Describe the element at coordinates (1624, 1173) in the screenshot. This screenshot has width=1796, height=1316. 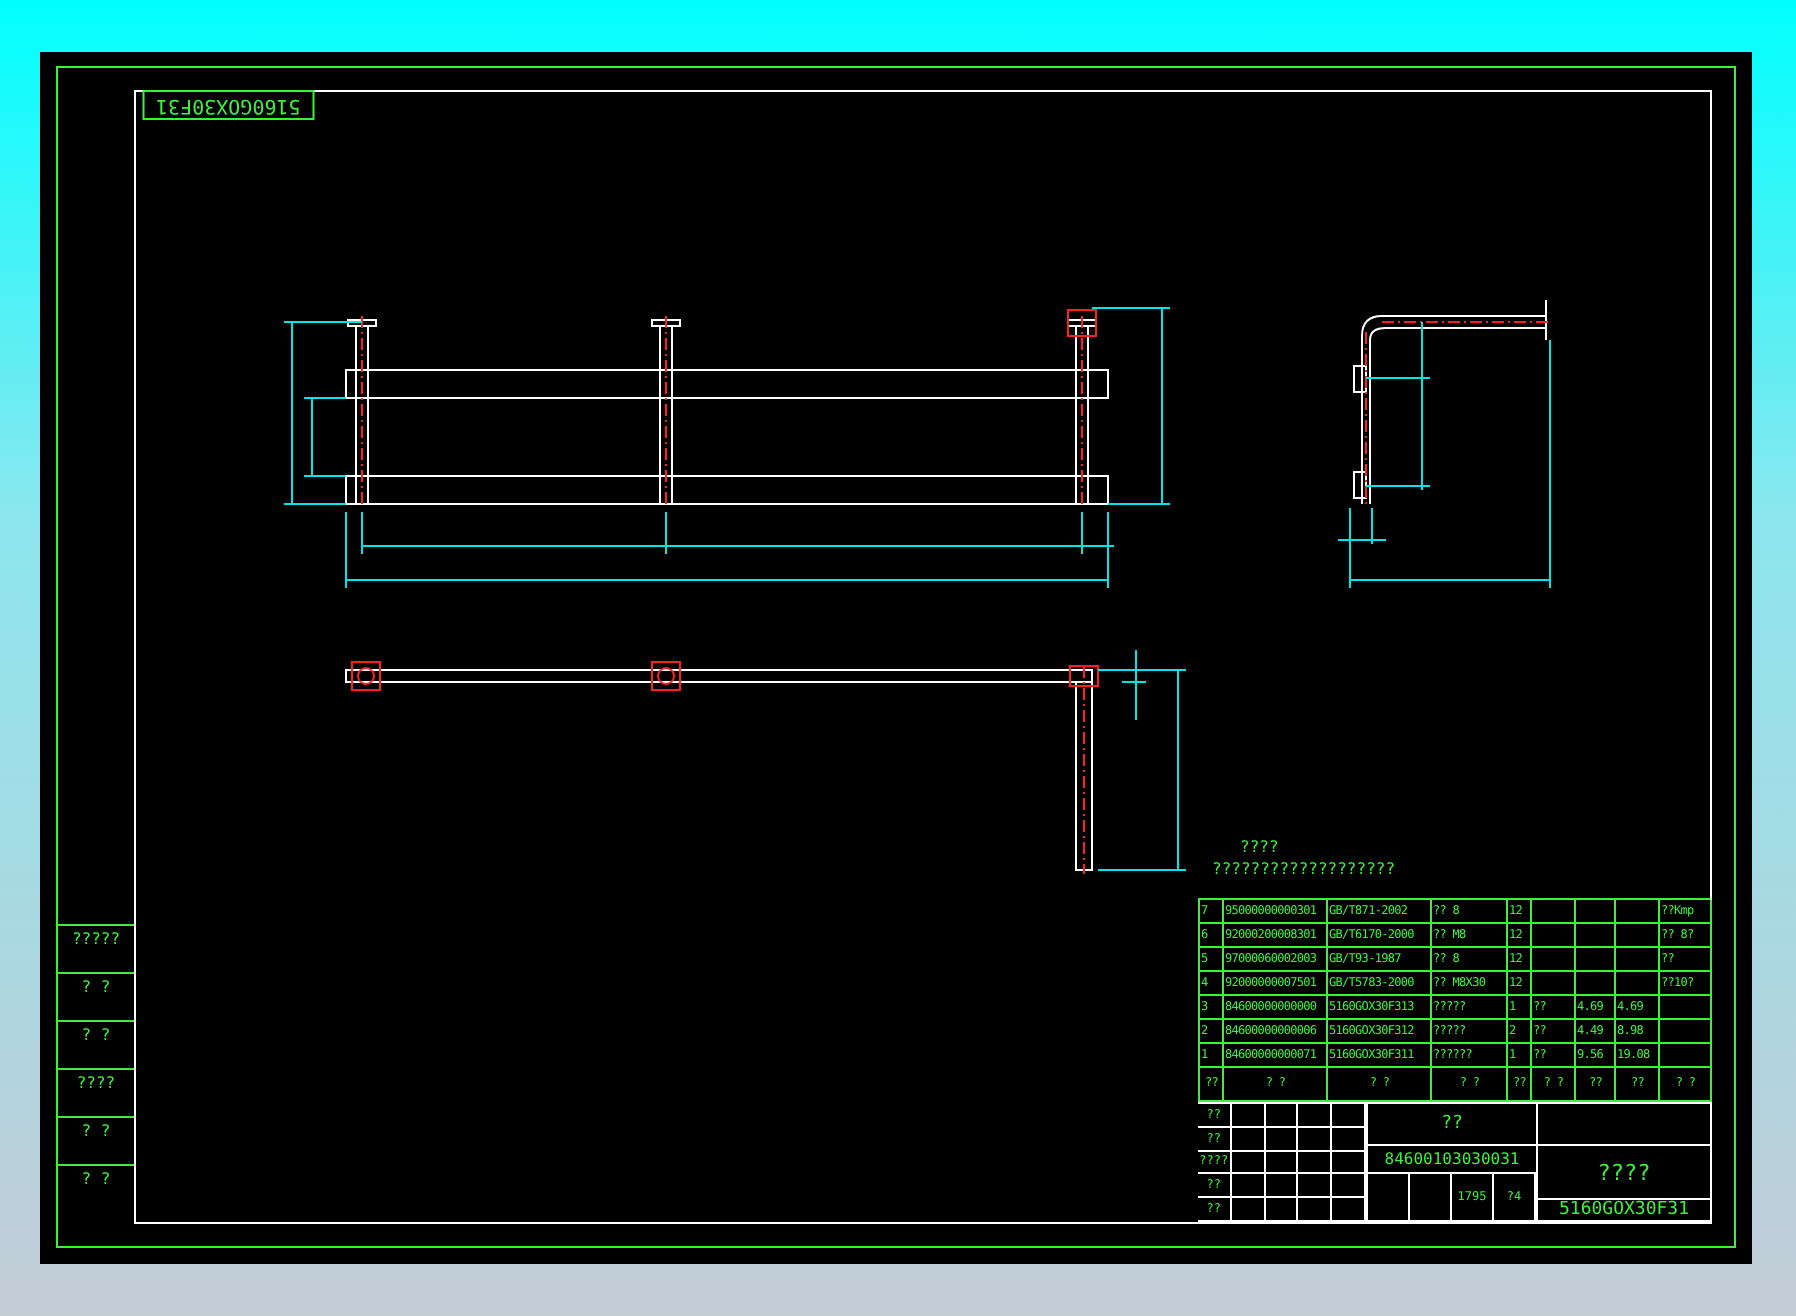
I see `company-name: ????` at that location.